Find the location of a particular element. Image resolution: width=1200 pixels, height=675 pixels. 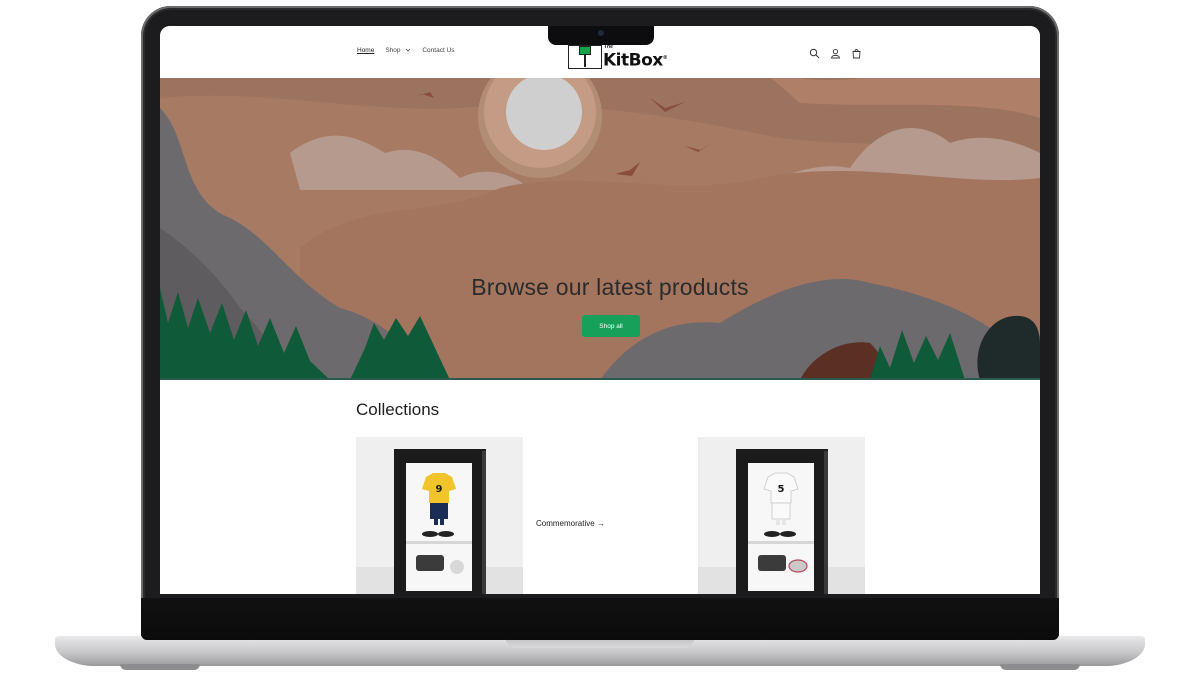

header-icons is located at coordinates (835, 52).